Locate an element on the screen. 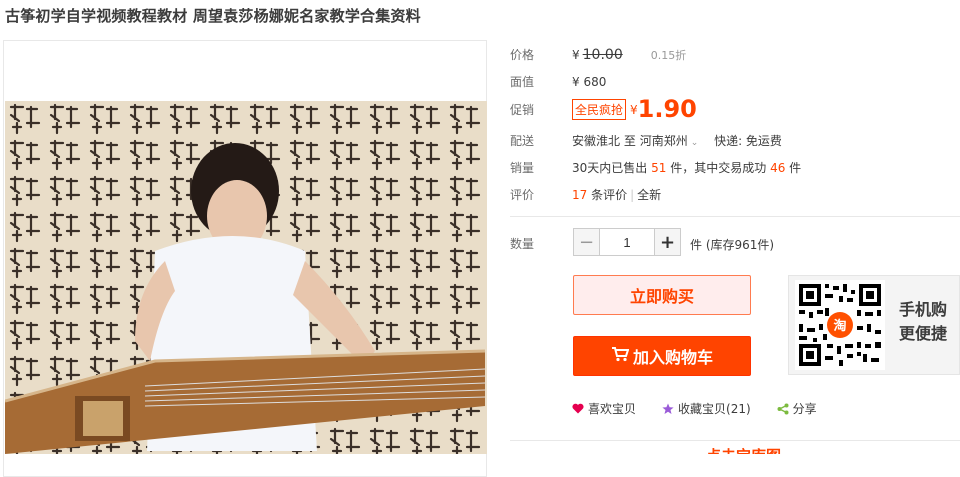 This screenshot has height=477, width=960. discount-text: 0.15折 is located at coordinates (668, 55).